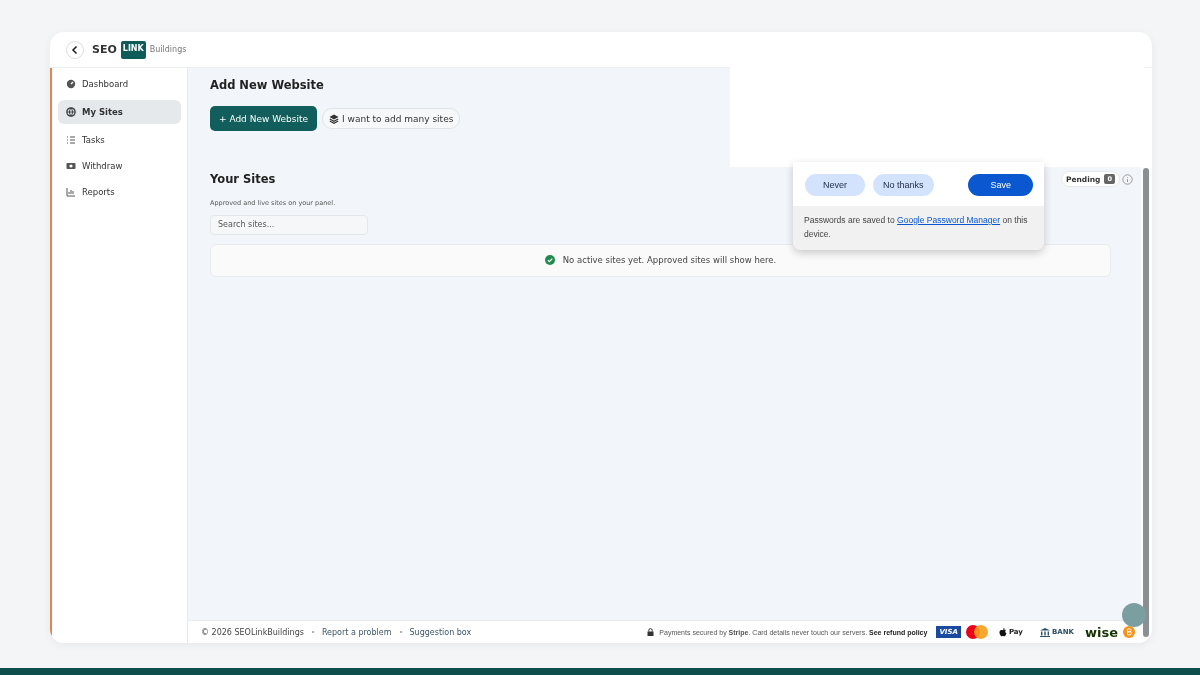 The height and width of the screenshot is (675, 1200). What do you see at coordinates (1127, 179) in the screenshot?
I see `info-icon` at bounding box center [1127, 179].